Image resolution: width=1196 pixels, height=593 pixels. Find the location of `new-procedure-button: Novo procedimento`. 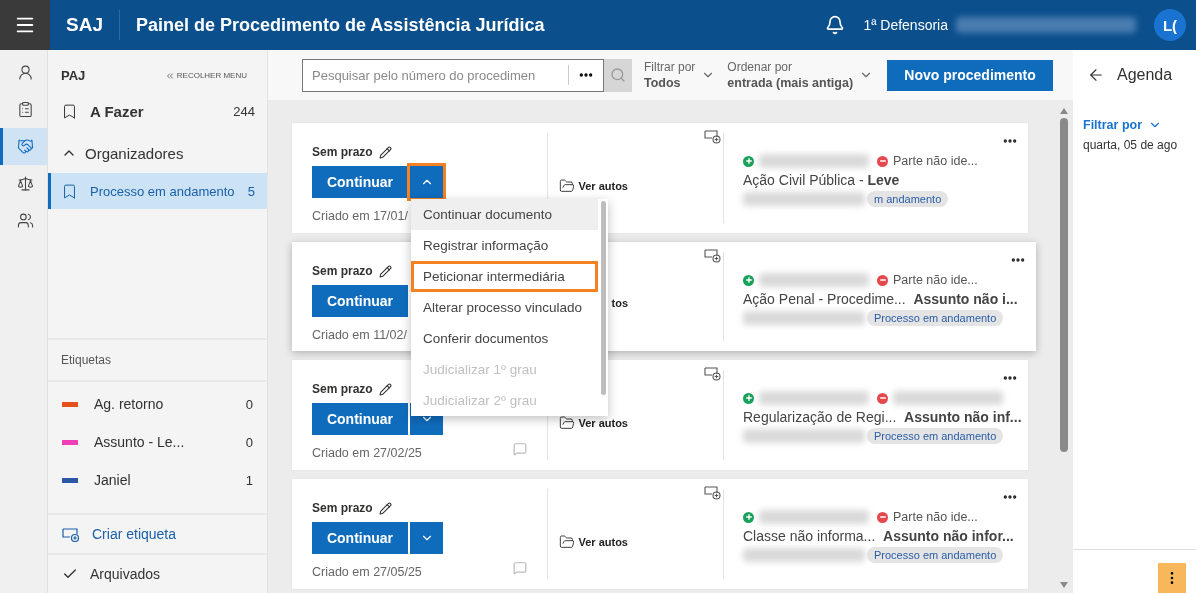

new-procedure-button: Novo procedimento is located at coordinates (970, 75).